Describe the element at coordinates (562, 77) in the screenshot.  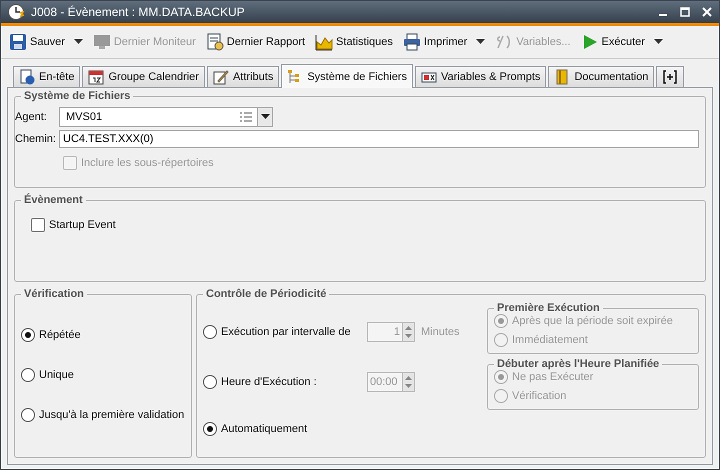
I see `book-icon` at that location.